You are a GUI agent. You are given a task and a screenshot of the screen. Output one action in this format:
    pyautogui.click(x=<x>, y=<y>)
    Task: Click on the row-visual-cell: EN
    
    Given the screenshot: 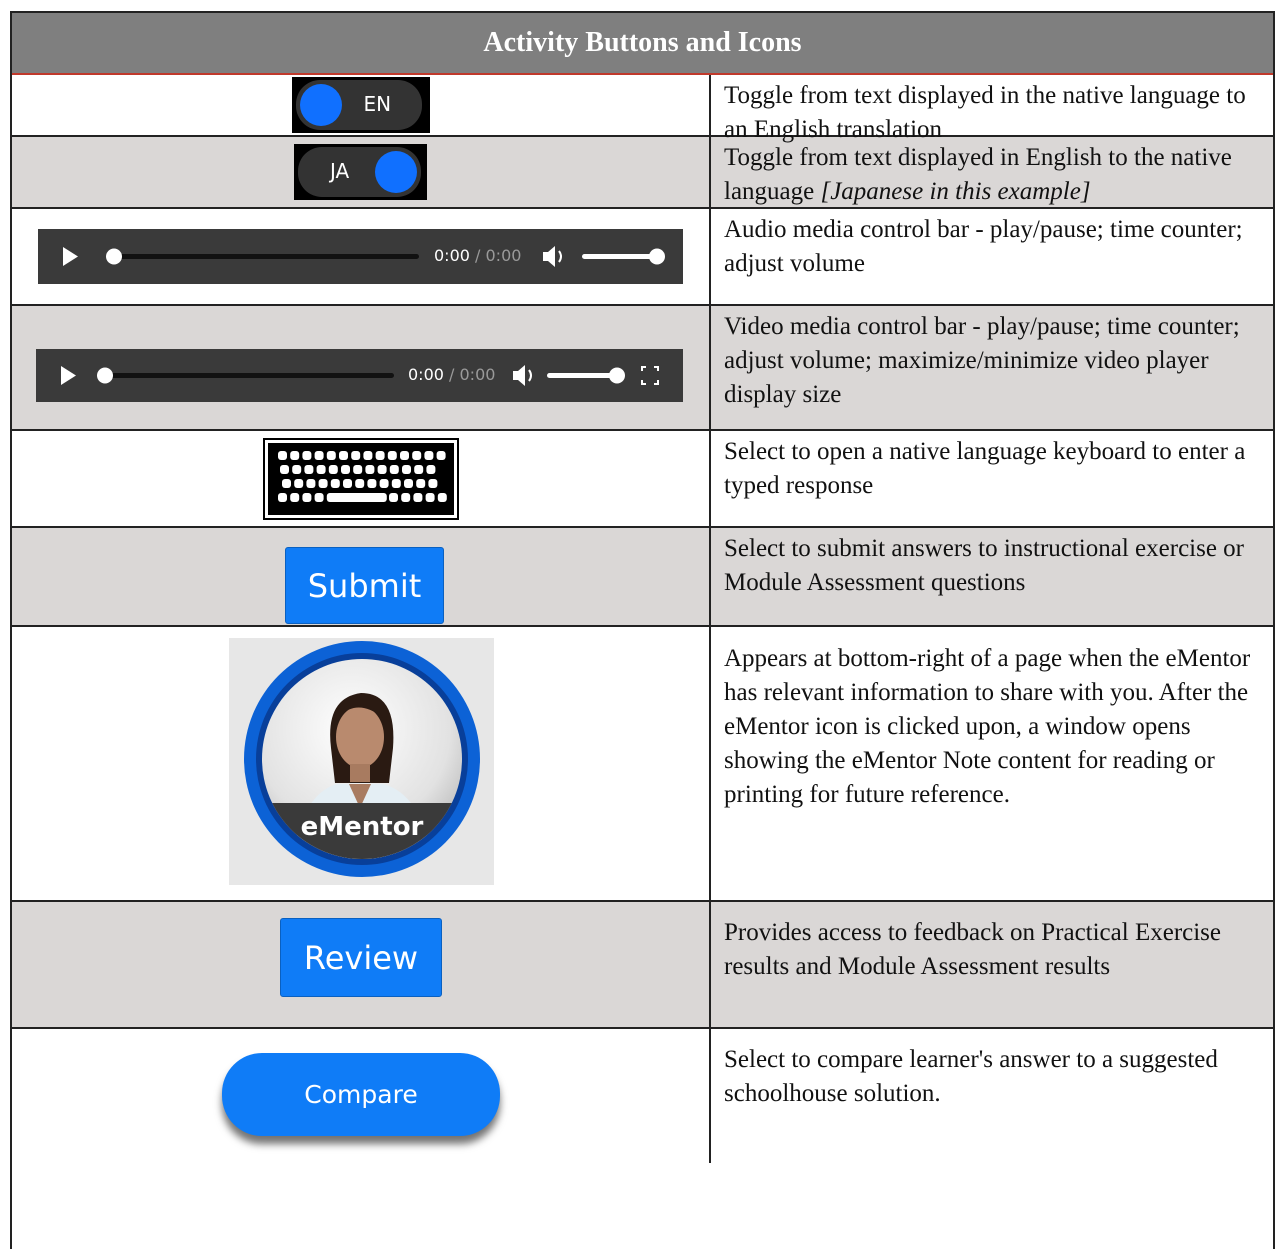 What is the action you would take?
    pyautogui.click(x=361, y=105)
    